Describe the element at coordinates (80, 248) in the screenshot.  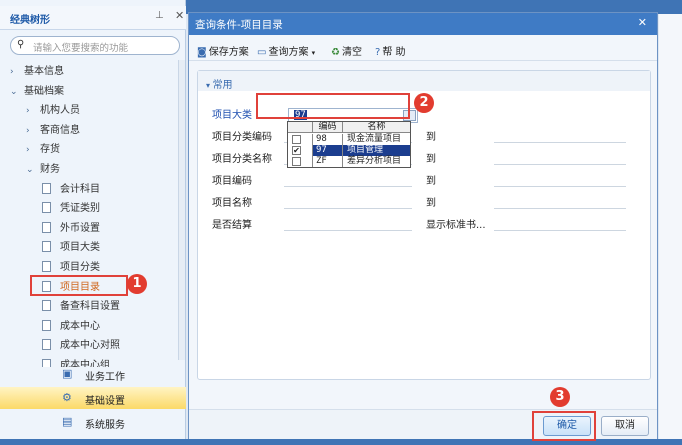
I see `tree-item-label: 项目大类` at that location.